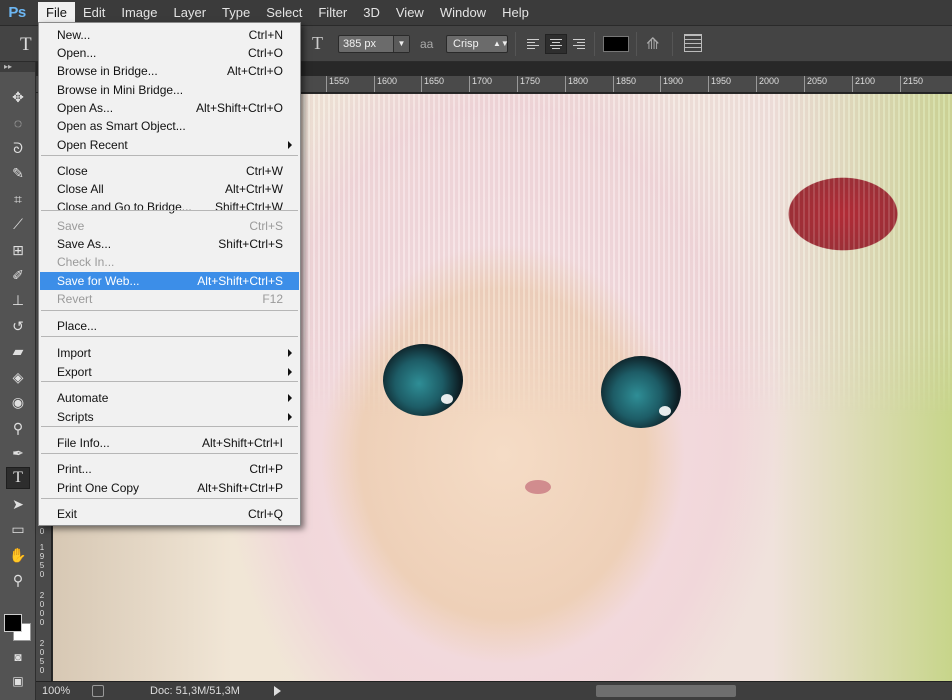  What do you see at coordinates (75, 299) in the screenshot?
I see `menu-item-label: Revert` at bounding box center [75, 299].